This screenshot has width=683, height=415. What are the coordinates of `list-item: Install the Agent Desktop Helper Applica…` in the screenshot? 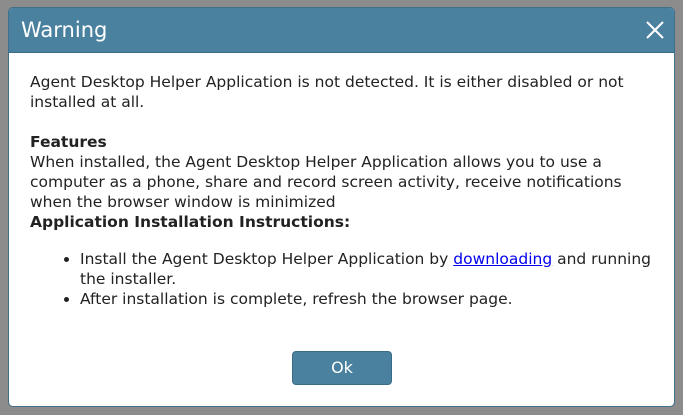 It's located at (367, 269).